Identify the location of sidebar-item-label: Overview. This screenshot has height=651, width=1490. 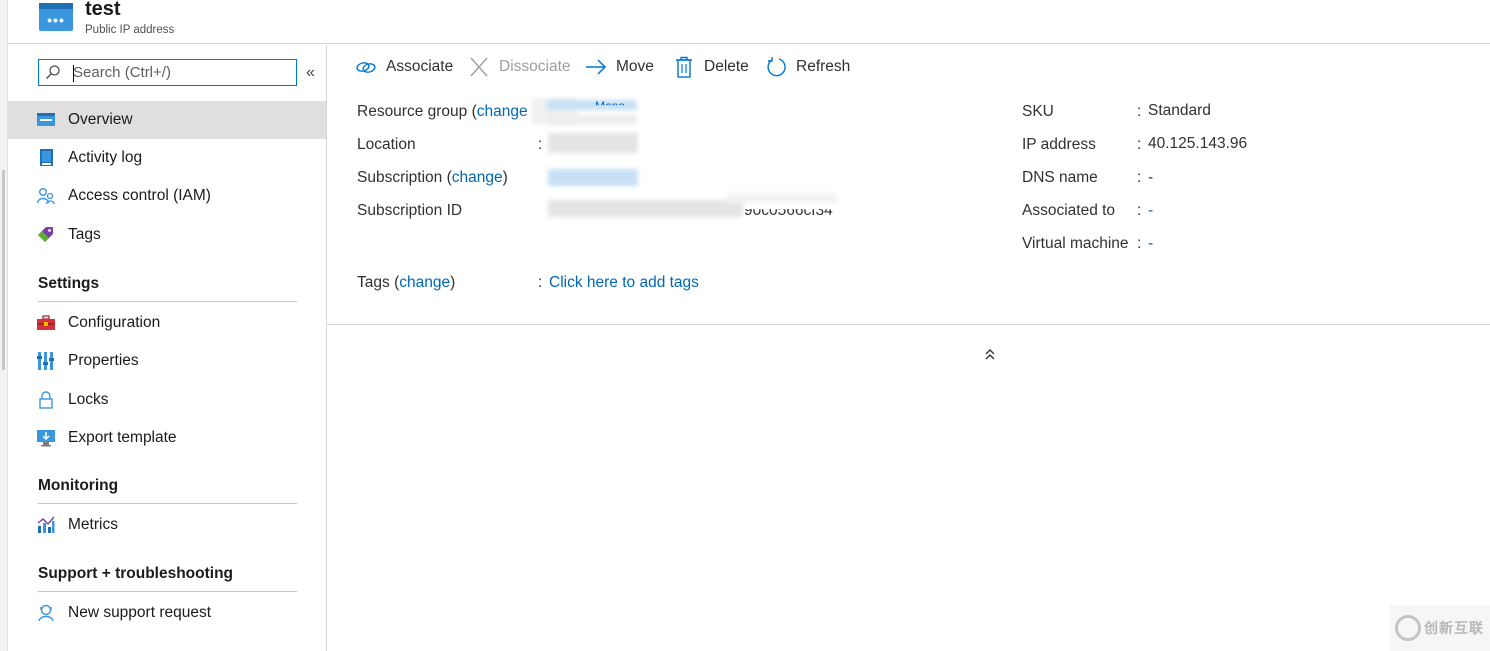
(100, 119).